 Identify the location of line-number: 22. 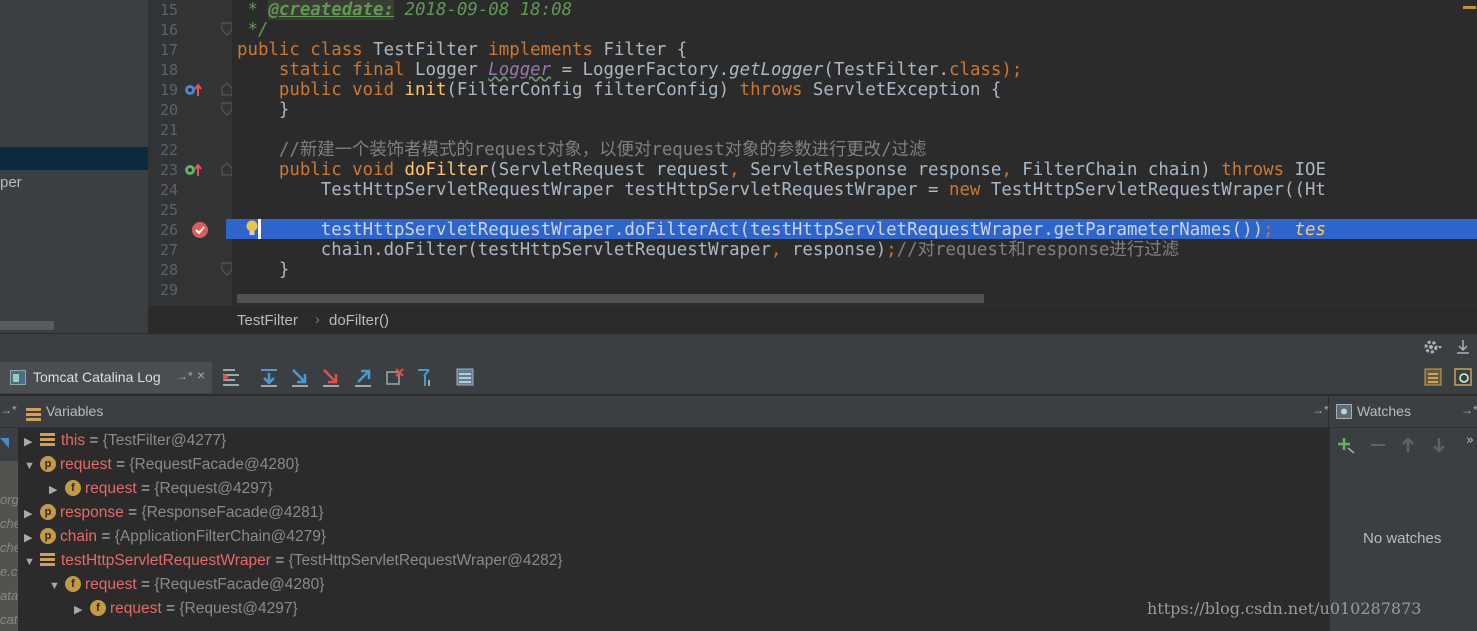
(168, 150).